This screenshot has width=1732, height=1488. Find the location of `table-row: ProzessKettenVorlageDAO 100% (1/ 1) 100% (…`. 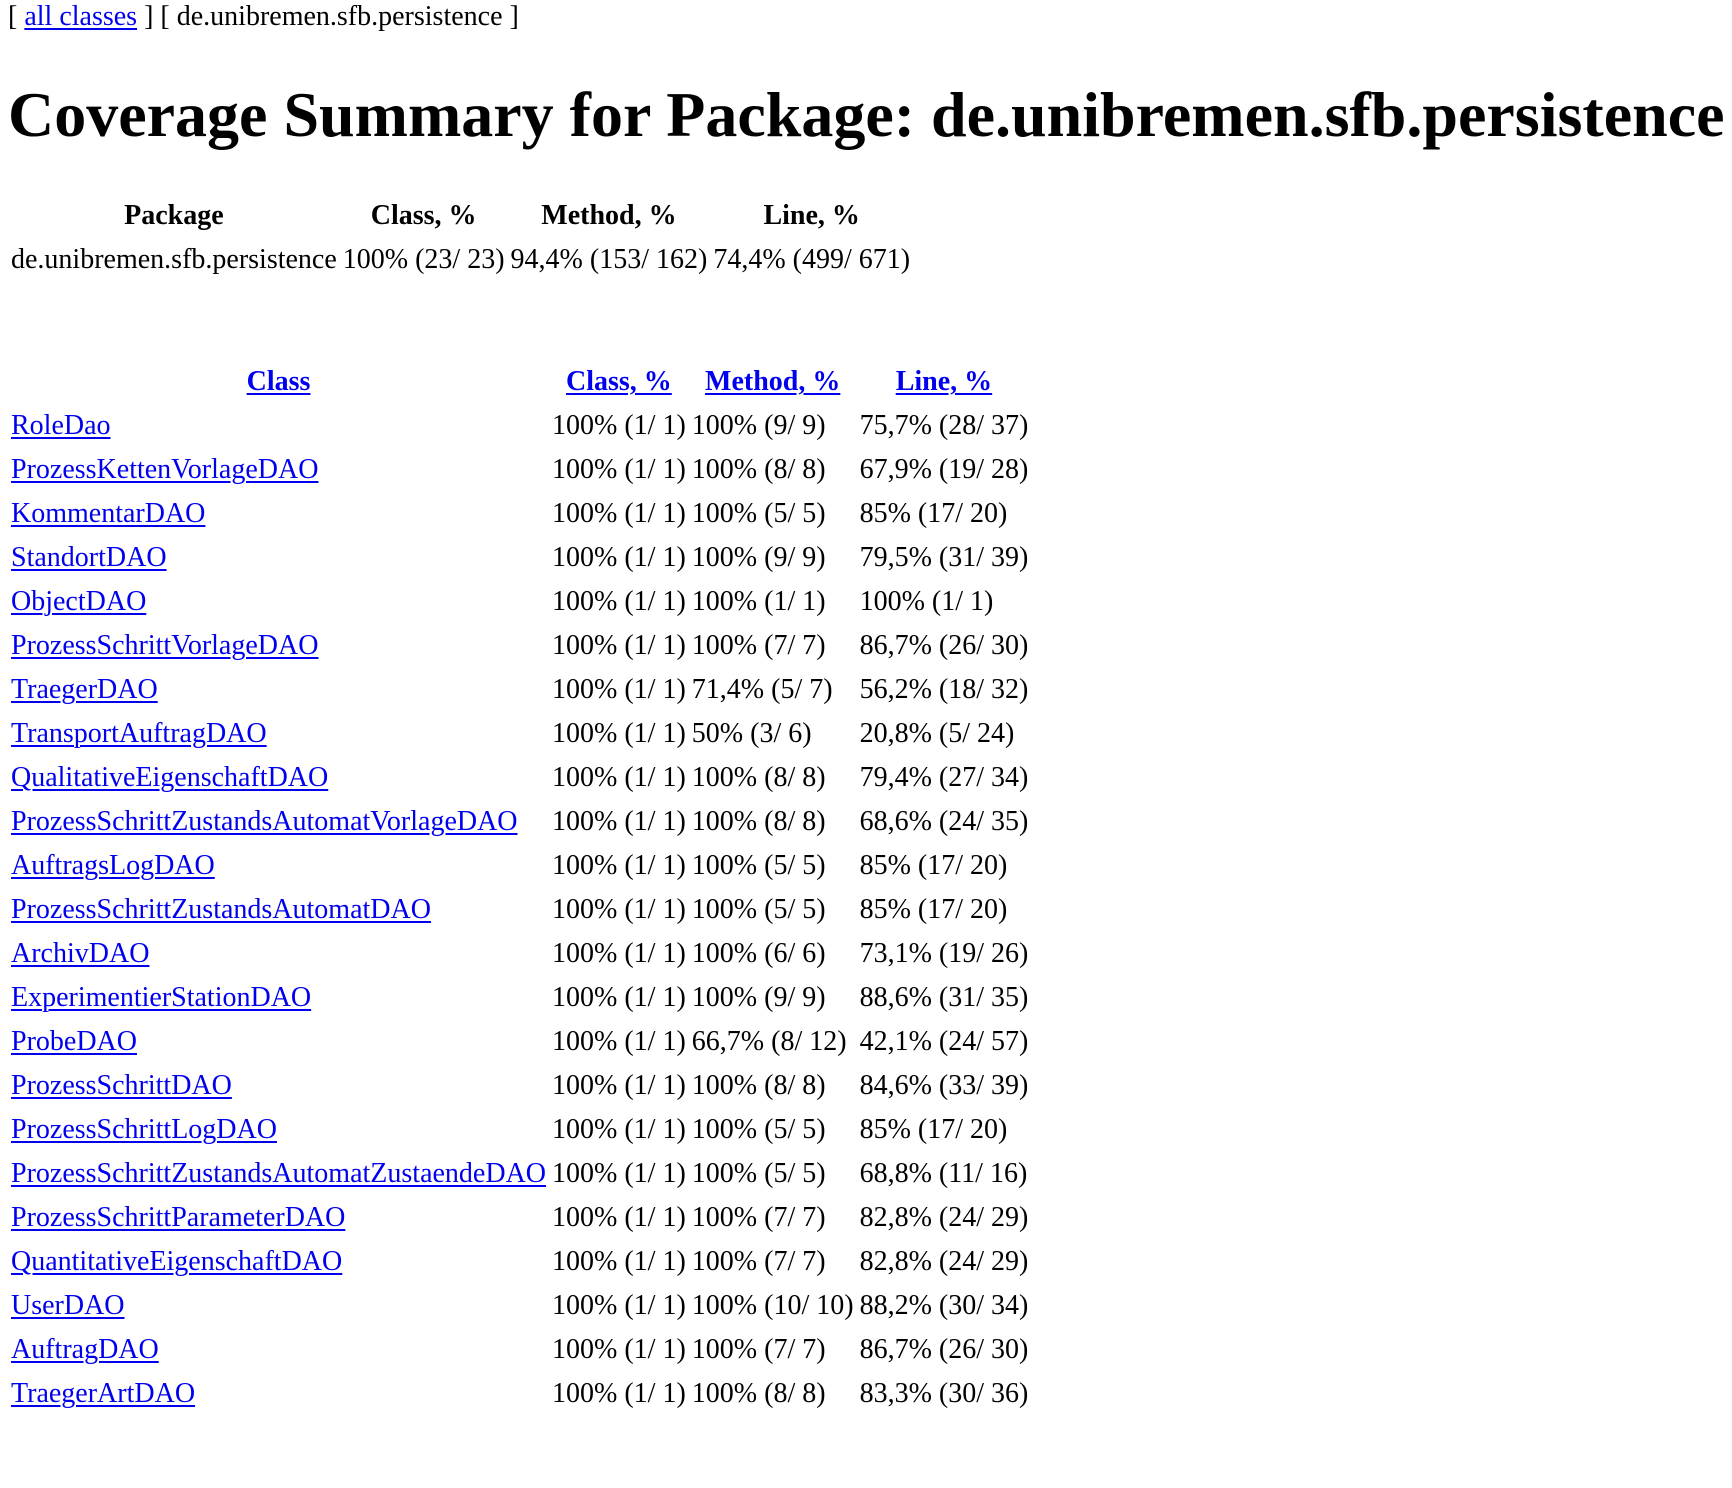

table-row: ProzessKettenVorlageDAO 100% (1/ 1) 100% (… is located at coordinates (519, 470).